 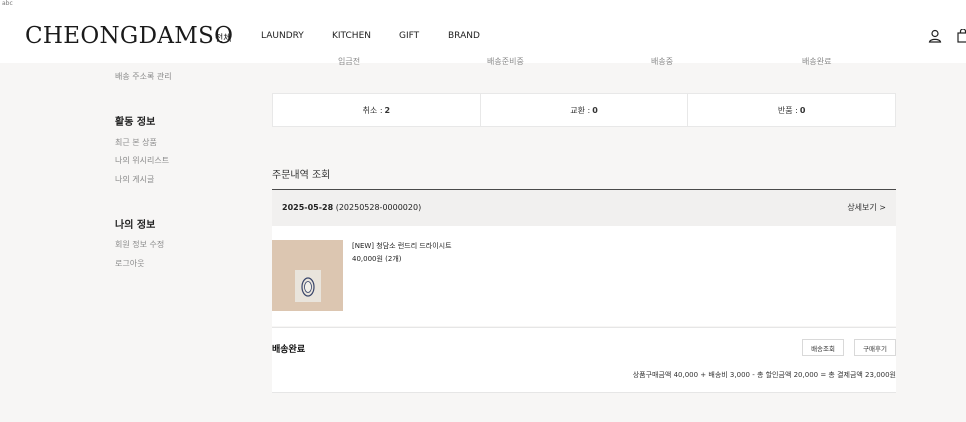 What do you see at coordinates (875, 347) in the screenshot?
I see `write-review-button: 구매후기` at bounding box center [875, 347].